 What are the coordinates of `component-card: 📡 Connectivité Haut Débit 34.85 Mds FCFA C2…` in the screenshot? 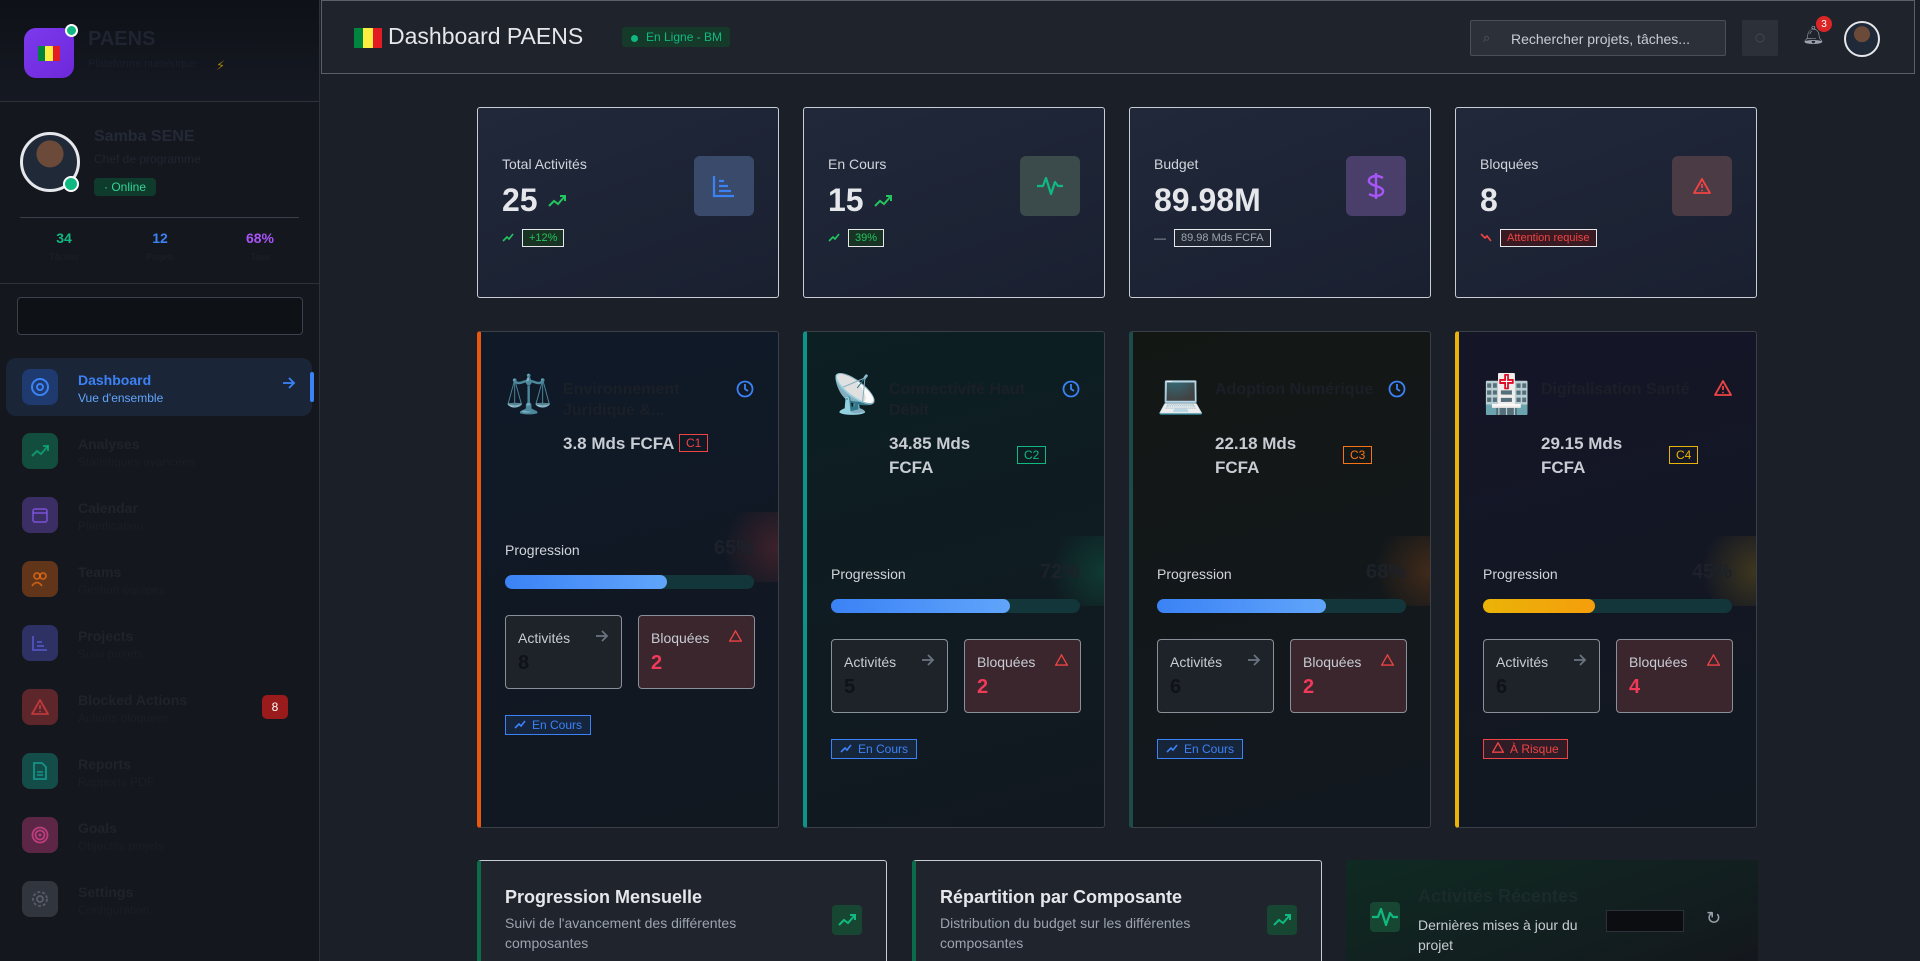 It's located at (954, 579).